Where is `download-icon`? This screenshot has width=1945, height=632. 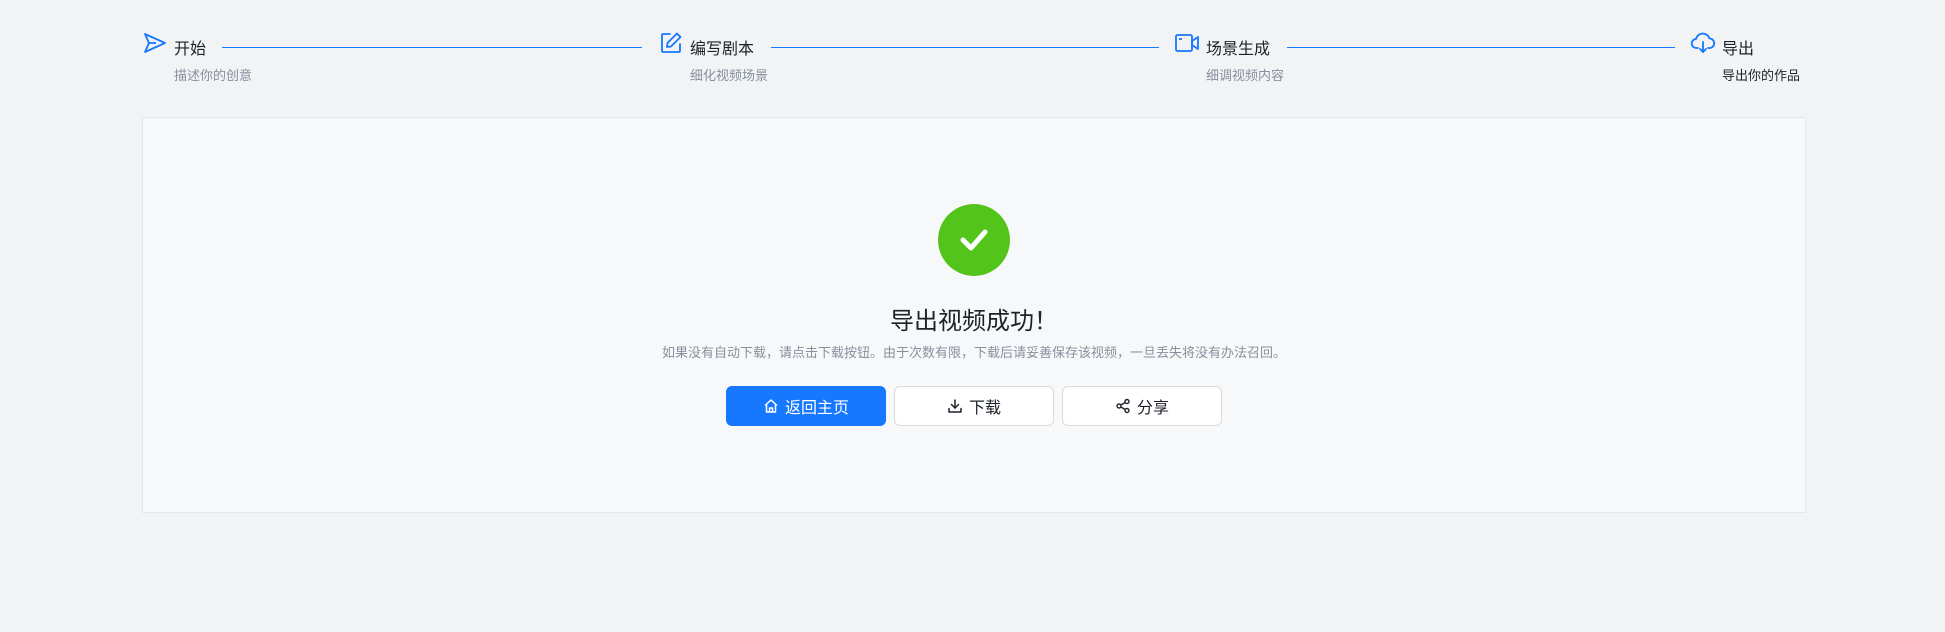
download-icon is located at coordinates (955, 406).